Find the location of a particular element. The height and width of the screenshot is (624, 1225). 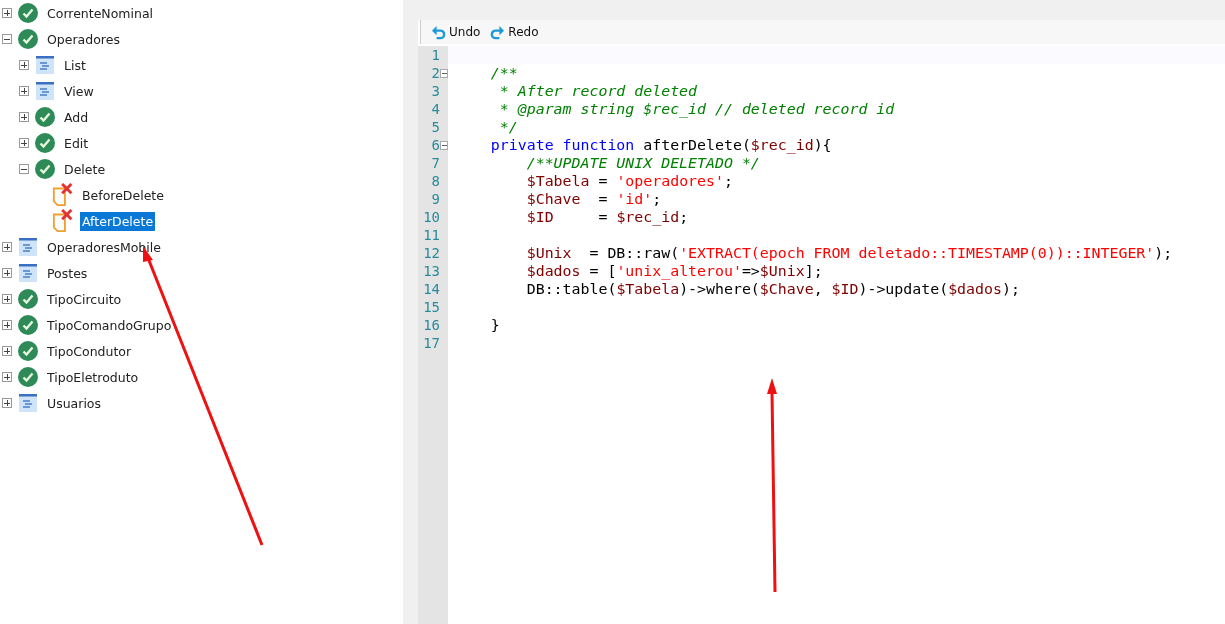

tree-item: CorrenteNominal is located at coordinates (100, 13).